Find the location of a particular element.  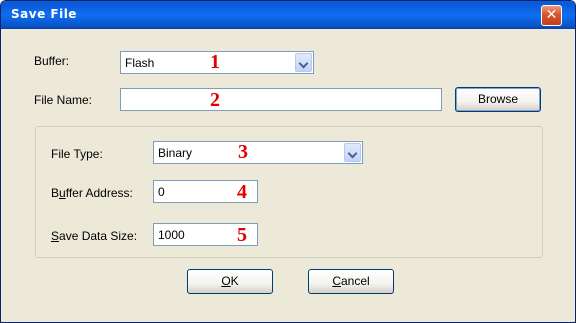

save-data-size-value: 1000 is located at coordinates (171, 235).